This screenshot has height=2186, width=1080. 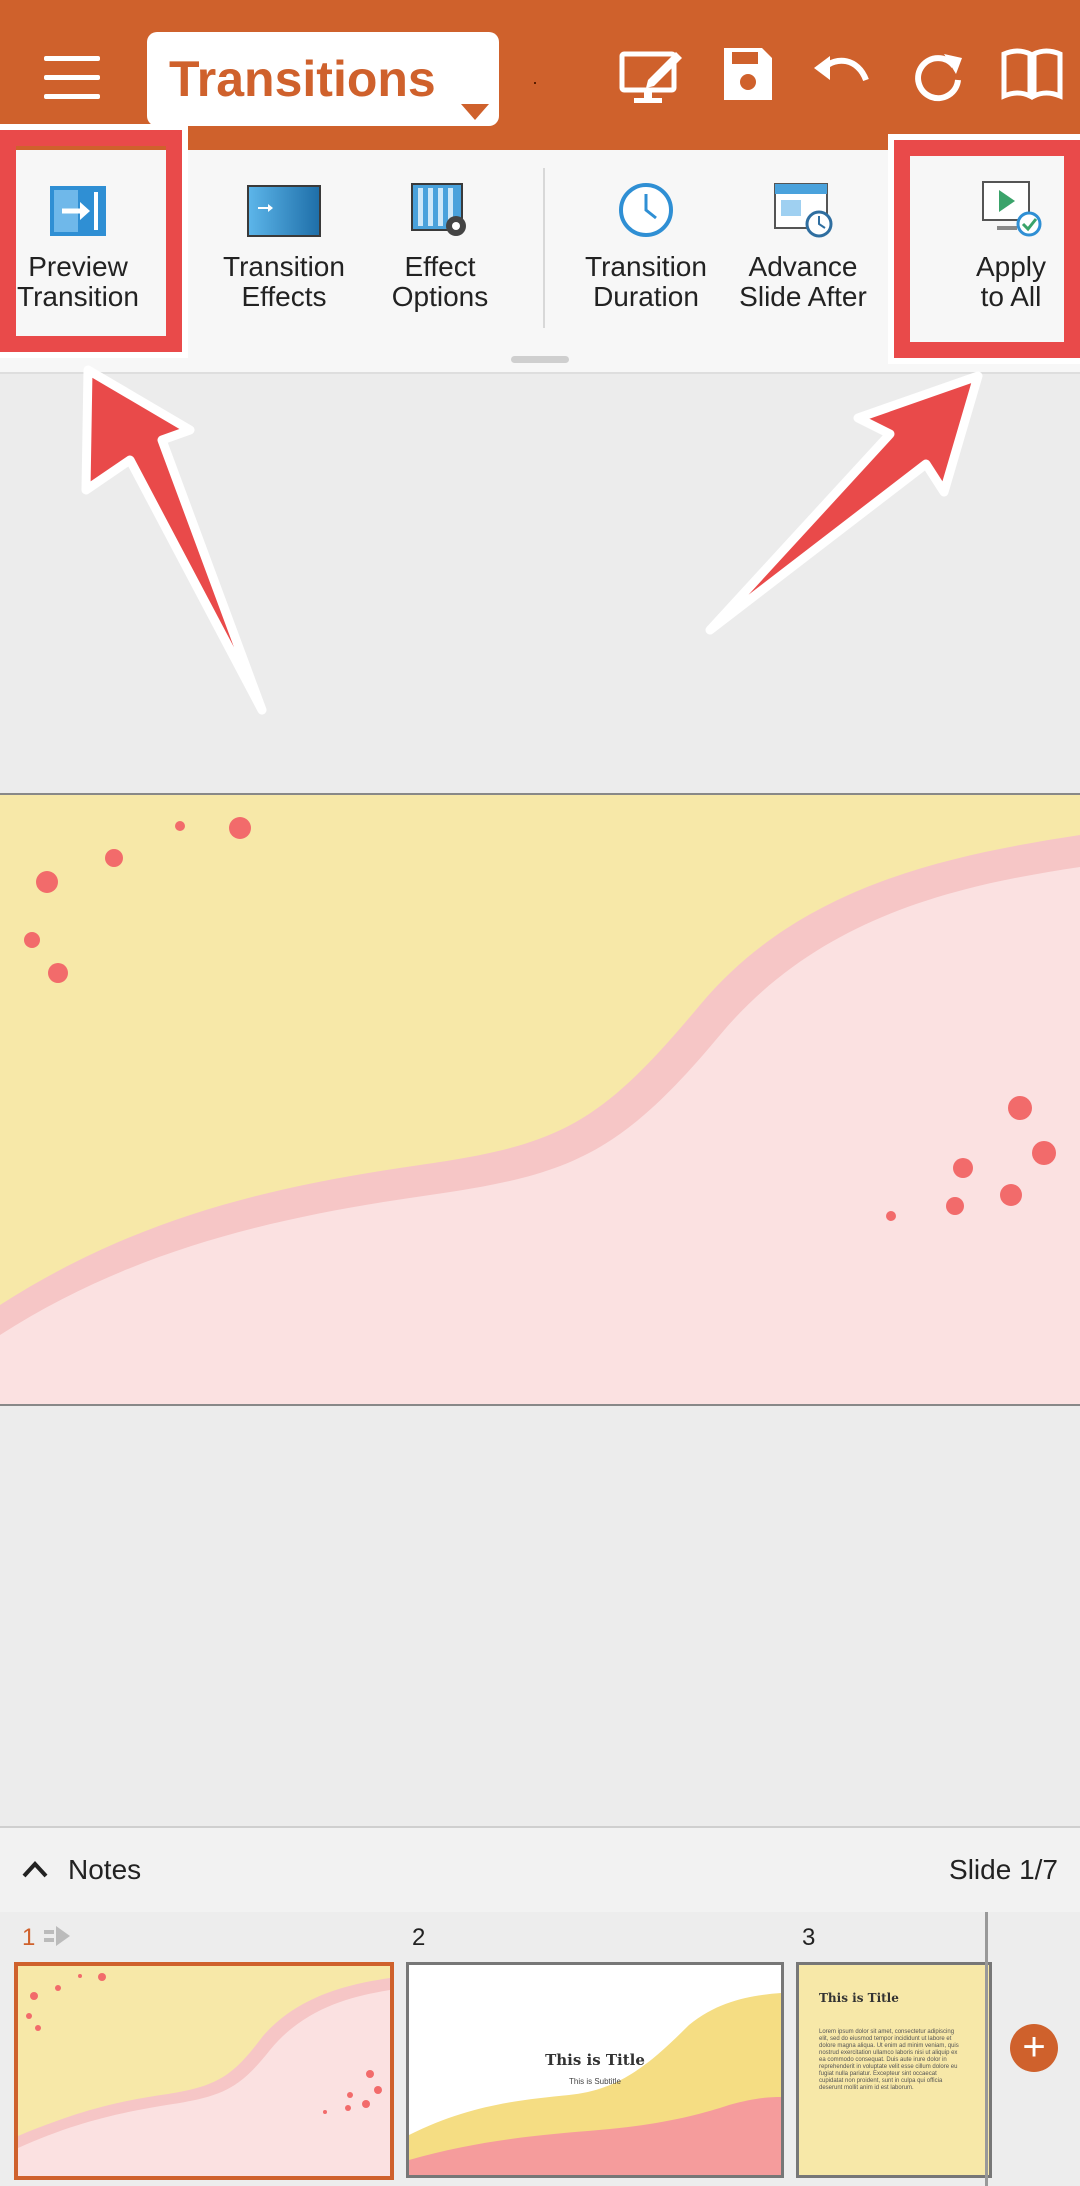 I want to click on slide-thumbnail-2: This is Title This is Subtitle, so click(x=595, y=2070).